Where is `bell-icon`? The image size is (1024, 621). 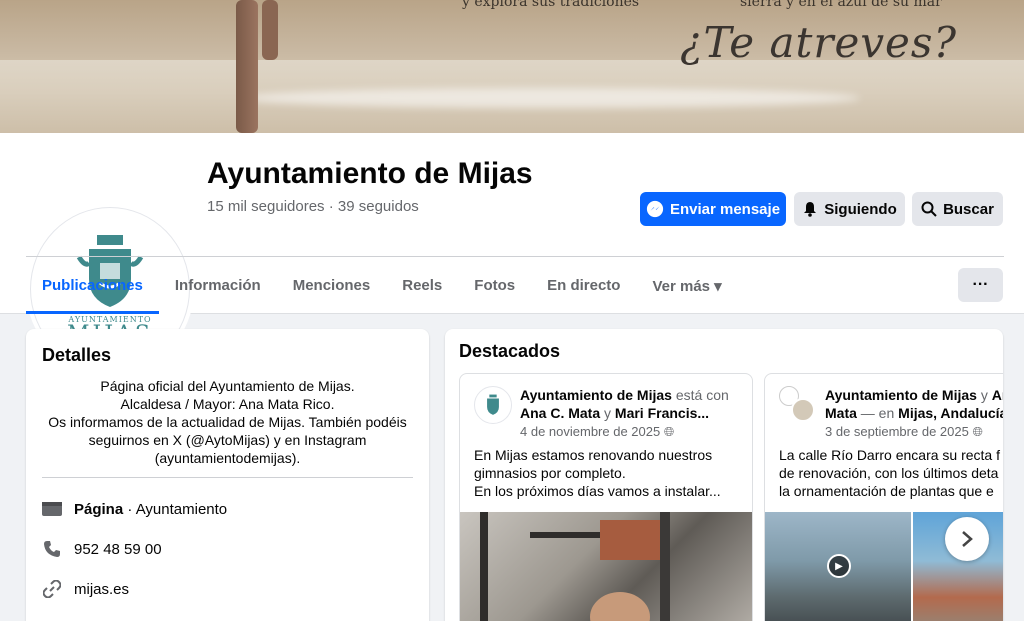
bell-icon is located at coordinates (810, 209).